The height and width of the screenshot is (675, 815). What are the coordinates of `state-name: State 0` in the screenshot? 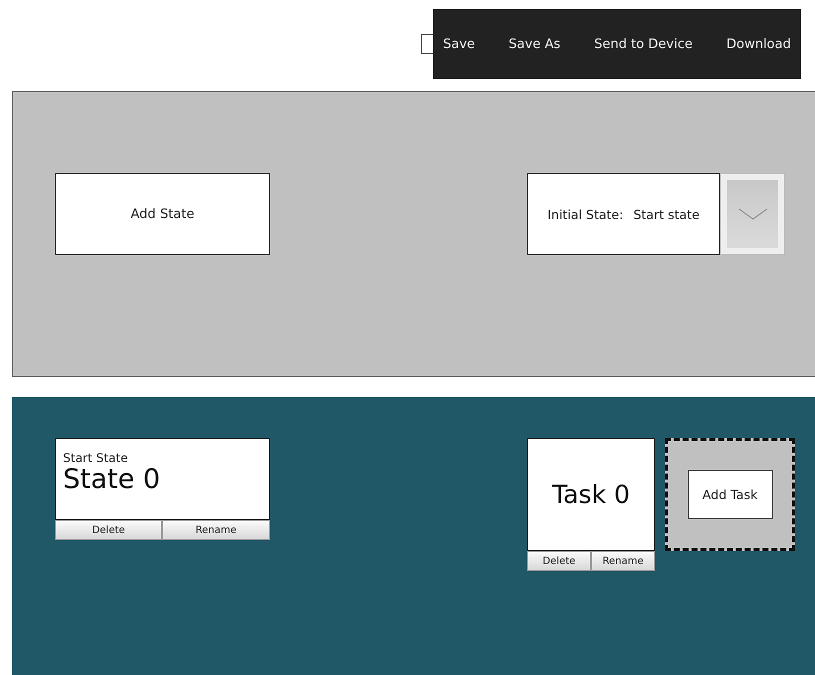 It's located at (112, 480).